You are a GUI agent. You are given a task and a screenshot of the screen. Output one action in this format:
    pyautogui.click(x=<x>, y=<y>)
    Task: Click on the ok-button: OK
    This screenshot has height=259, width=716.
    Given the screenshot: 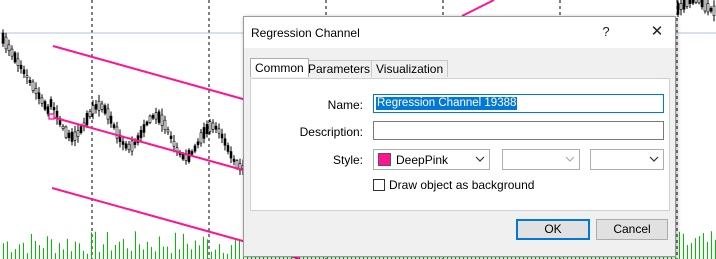 What is the action you would take?
    pyautogui.click(x=553, y=229)
    